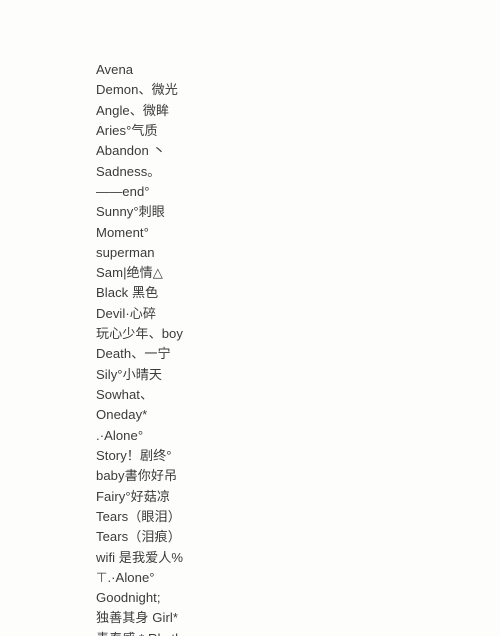 This screenshot has width=500, height=636. I want to click on nickname-item: Aries°气质, so click(127, 130).